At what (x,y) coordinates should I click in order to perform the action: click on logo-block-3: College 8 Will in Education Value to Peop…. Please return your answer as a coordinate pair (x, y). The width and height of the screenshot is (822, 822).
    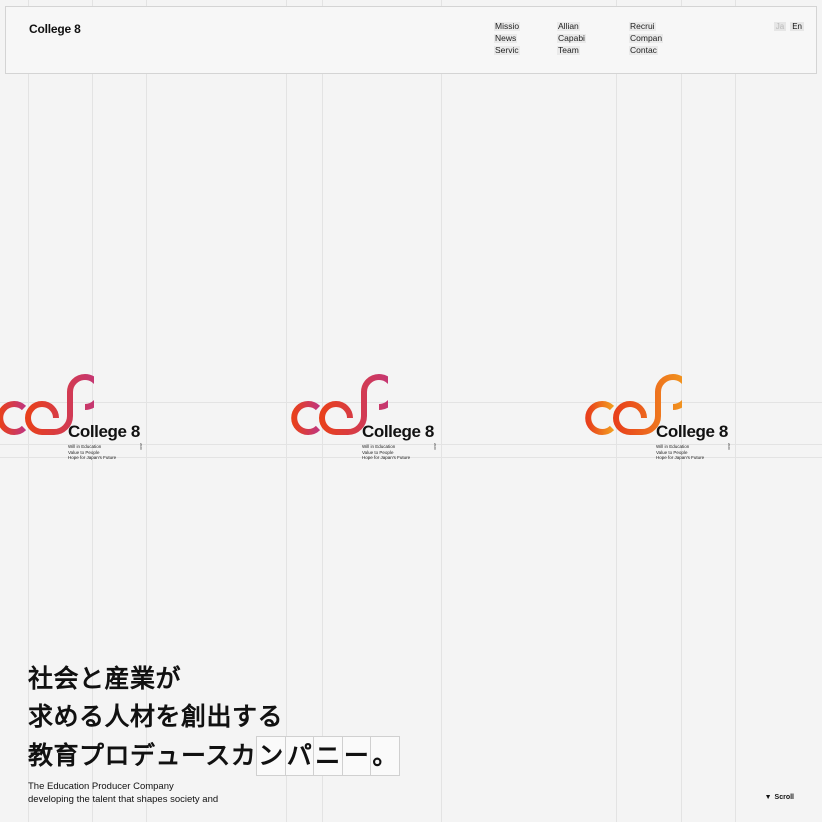
    Looking at the image, I should click on (662, 417).